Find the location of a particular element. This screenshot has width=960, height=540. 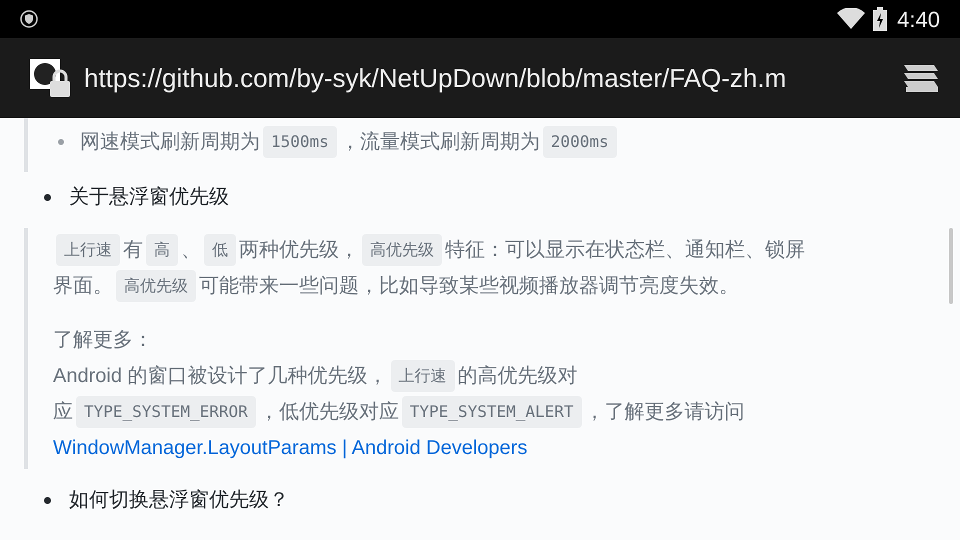

paragraph-line: 如何切换悬浮窗优先级？ is located at coordinates (179, 500).